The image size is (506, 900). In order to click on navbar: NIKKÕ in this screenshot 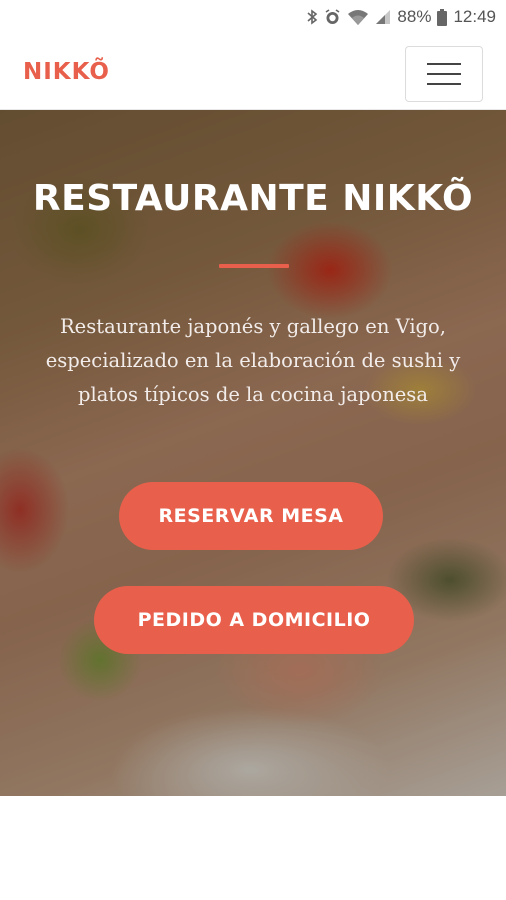, I will do `click(253, 72)`.